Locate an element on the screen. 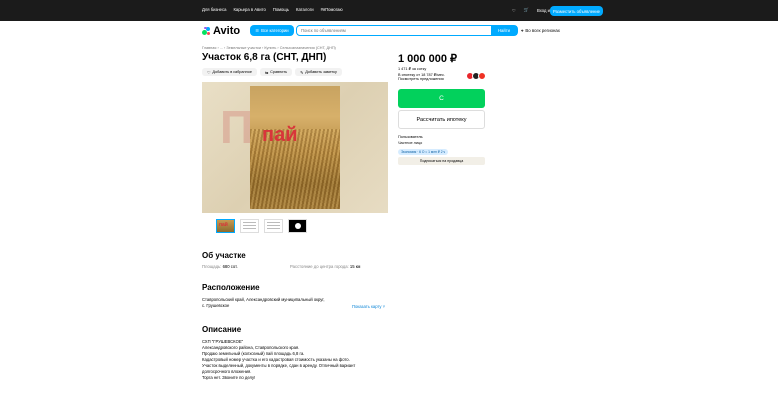  thumbnail-1: пай is located at coordinates (225, 226).